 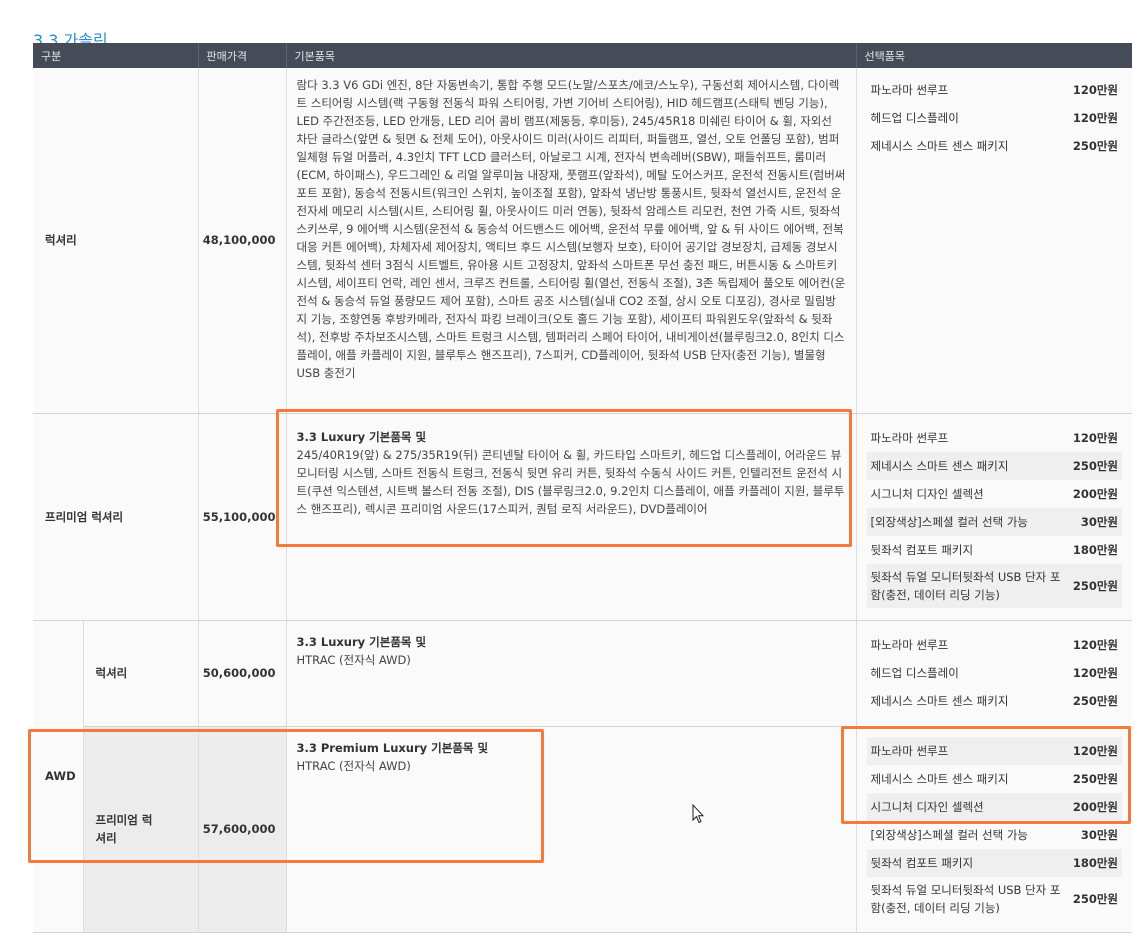 I want to click on basic-items-title: 3.3 Premium Luxury 기본품목 및, so click(x=392, y=747).